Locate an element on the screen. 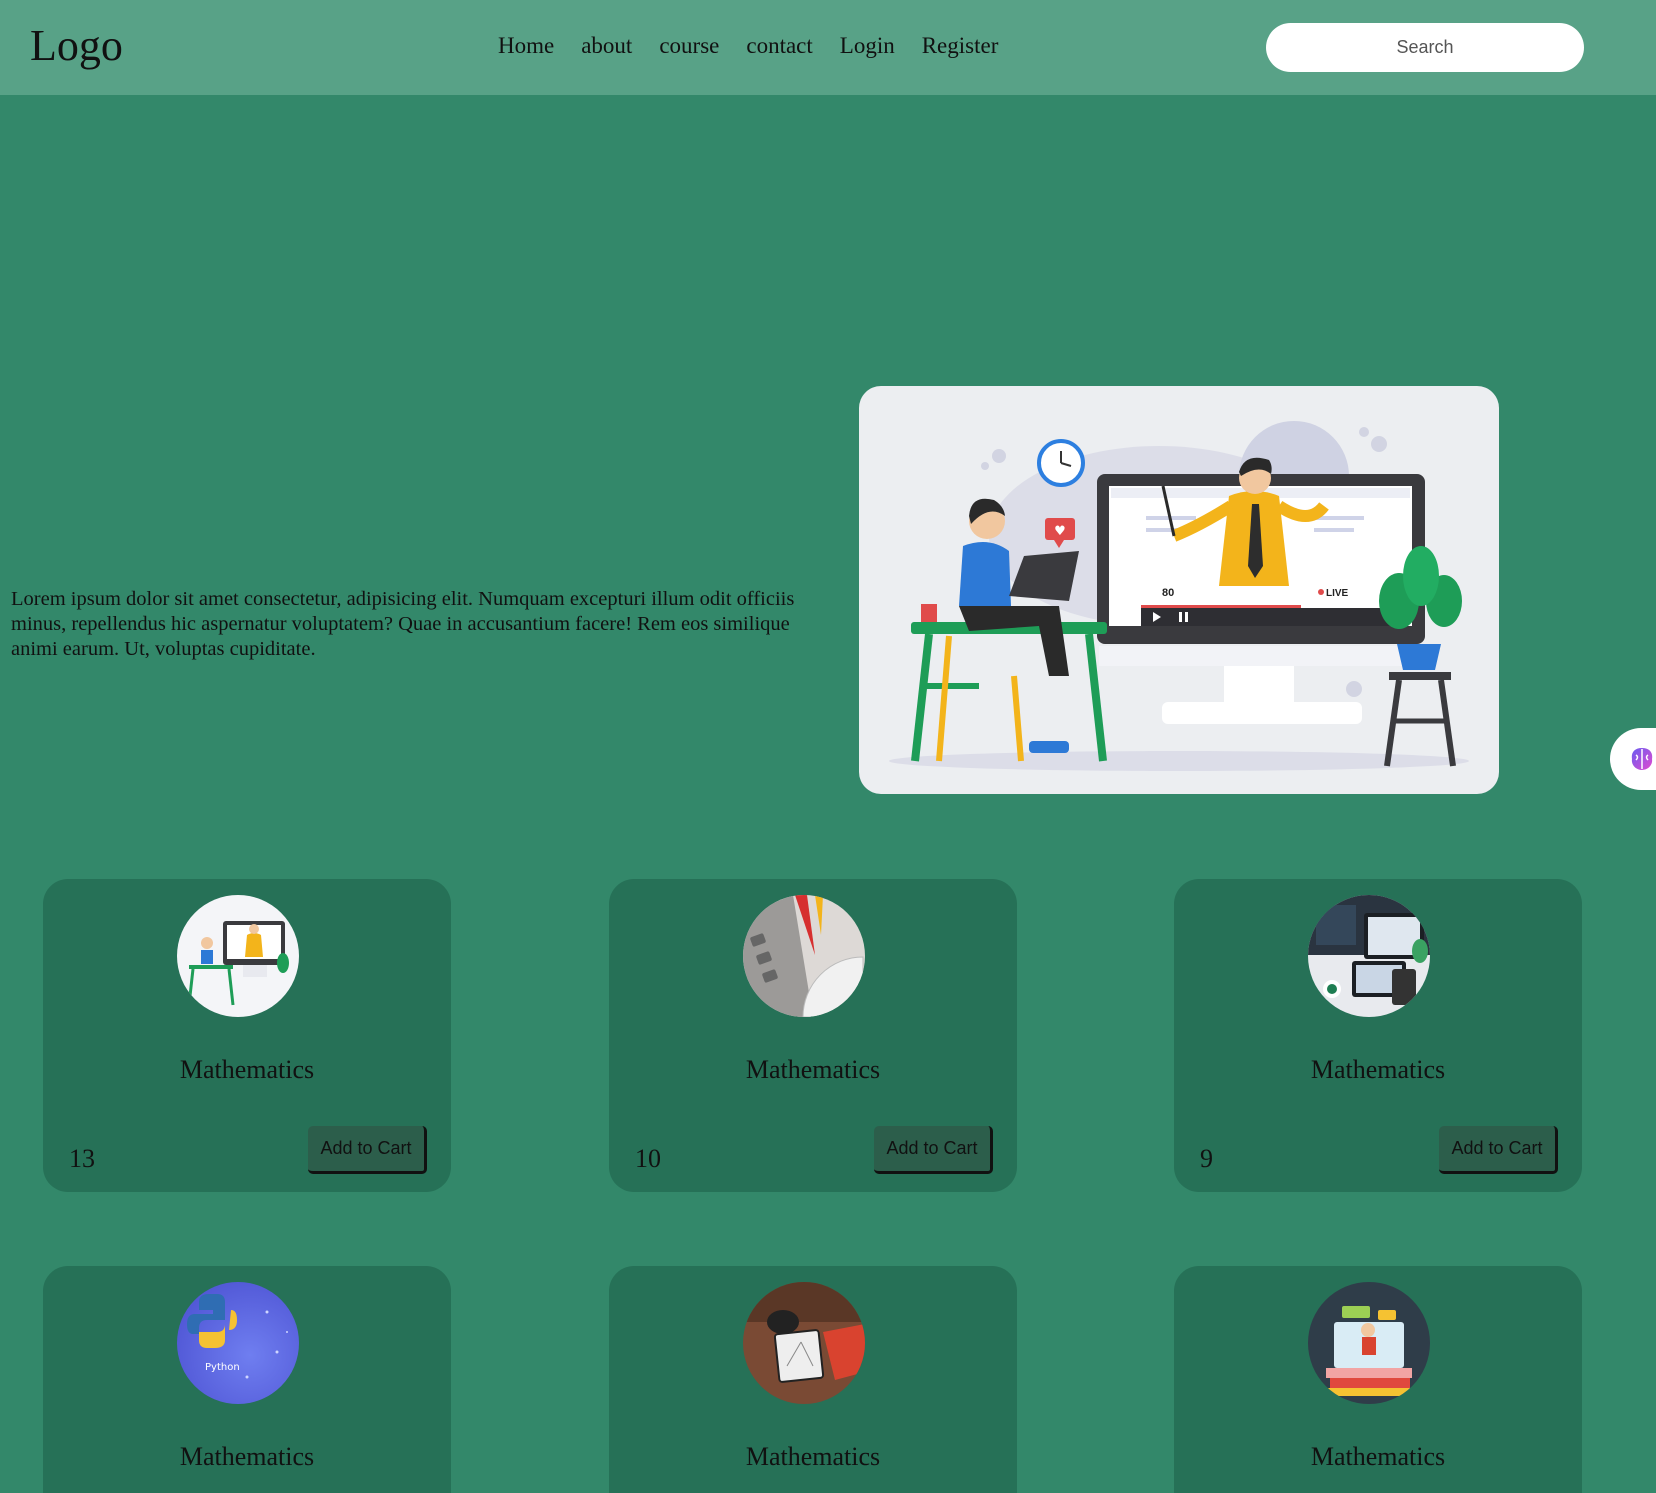 The image size is (1656, 1493). course-price: 10 is located at coordinates (648, 1158).